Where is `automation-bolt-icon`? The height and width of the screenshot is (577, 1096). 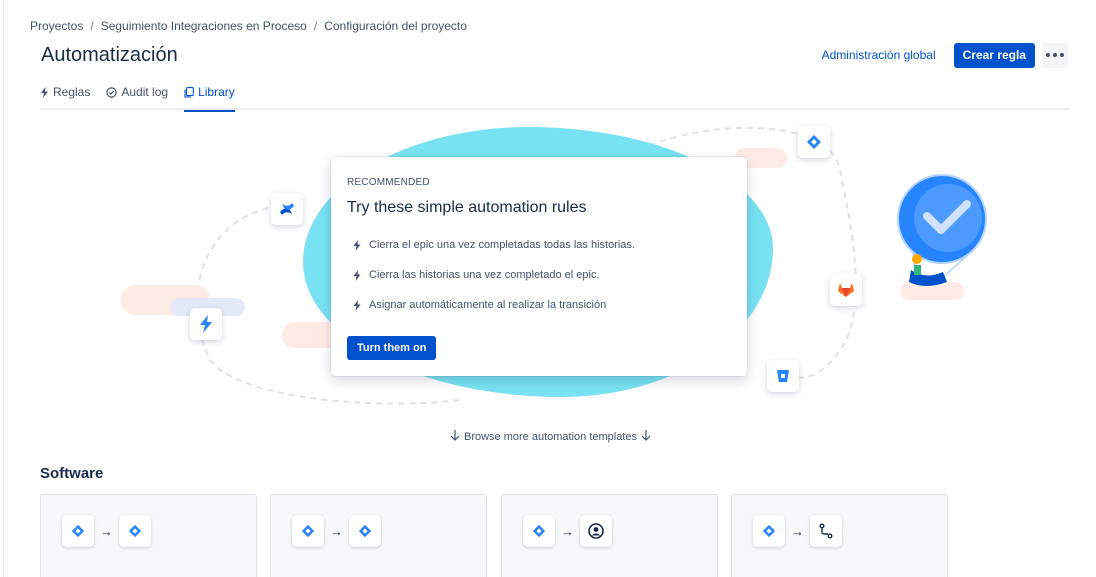 automation-bolt-icon is located at coordinates (206, 324).